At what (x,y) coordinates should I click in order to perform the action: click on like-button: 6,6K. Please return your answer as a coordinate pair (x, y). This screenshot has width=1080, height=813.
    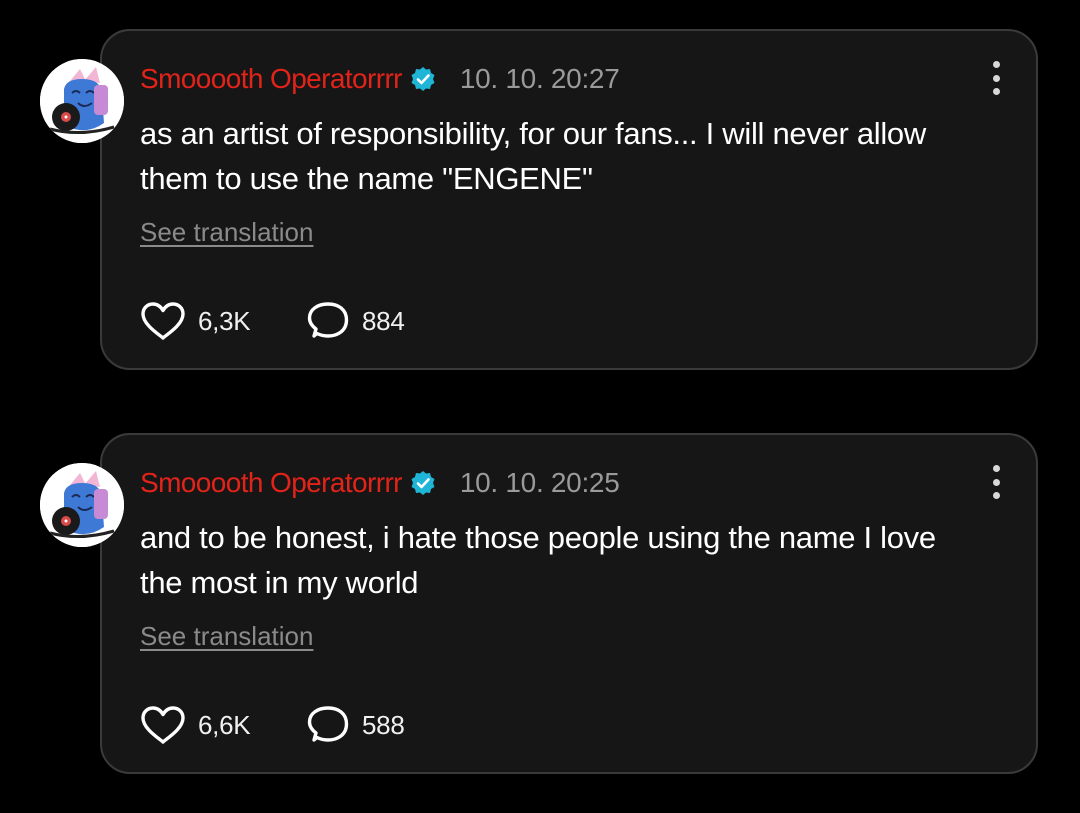
    Looking at the image, I should click on (223, 725).